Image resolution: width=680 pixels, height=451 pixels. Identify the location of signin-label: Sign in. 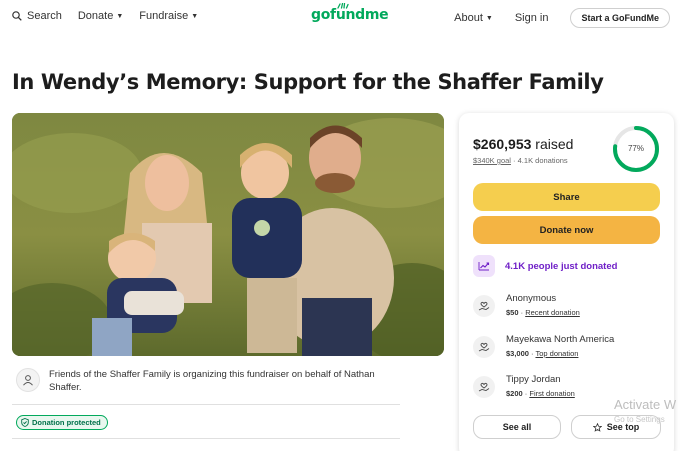
(531, 18).